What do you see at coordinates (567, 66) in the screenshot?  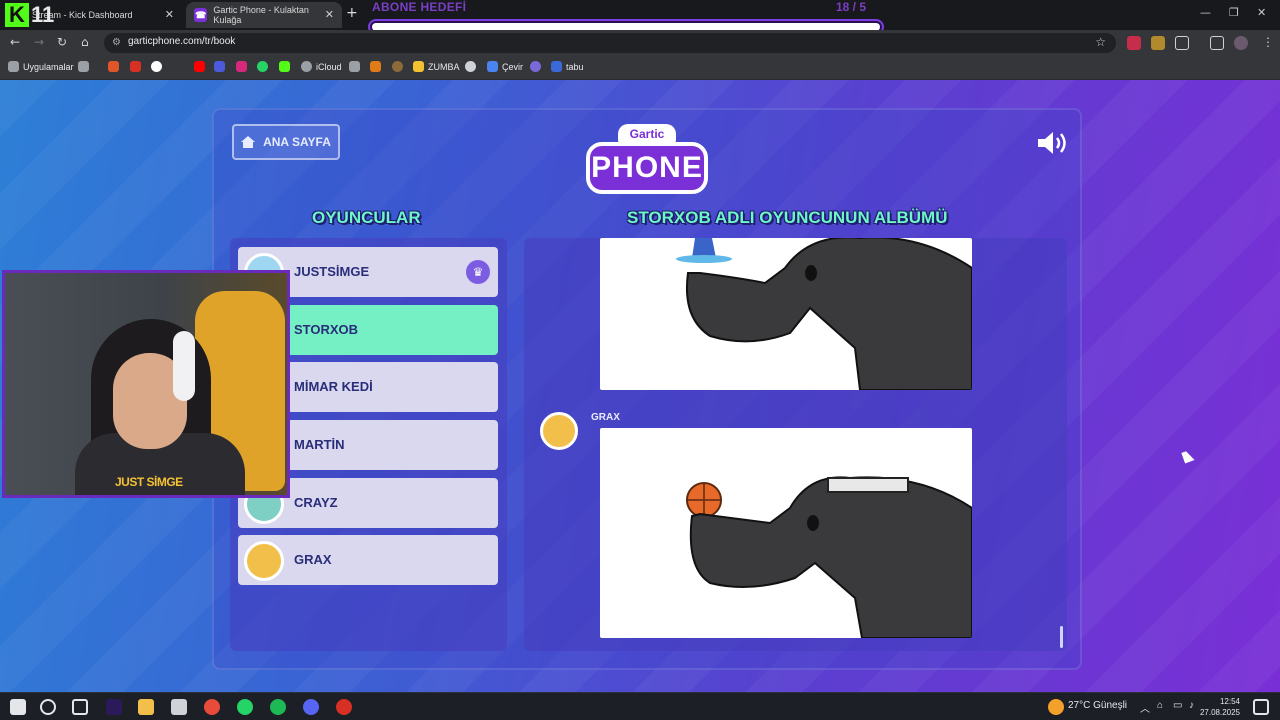 I see `bookmark-tabu: tabu` at bounding box center [567, 66].